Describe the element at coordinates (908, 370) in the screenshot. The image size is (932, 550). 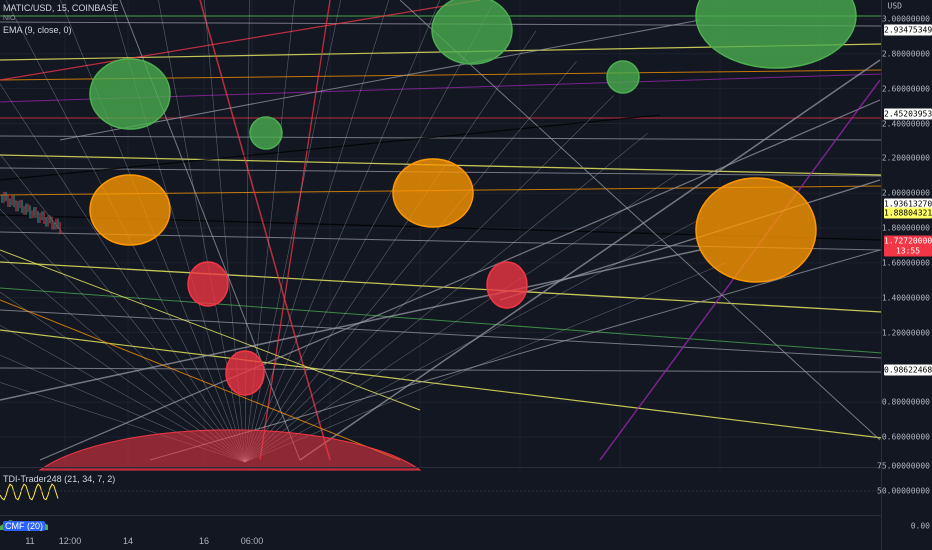
I see `price-tag: 0.98622468` at that location.